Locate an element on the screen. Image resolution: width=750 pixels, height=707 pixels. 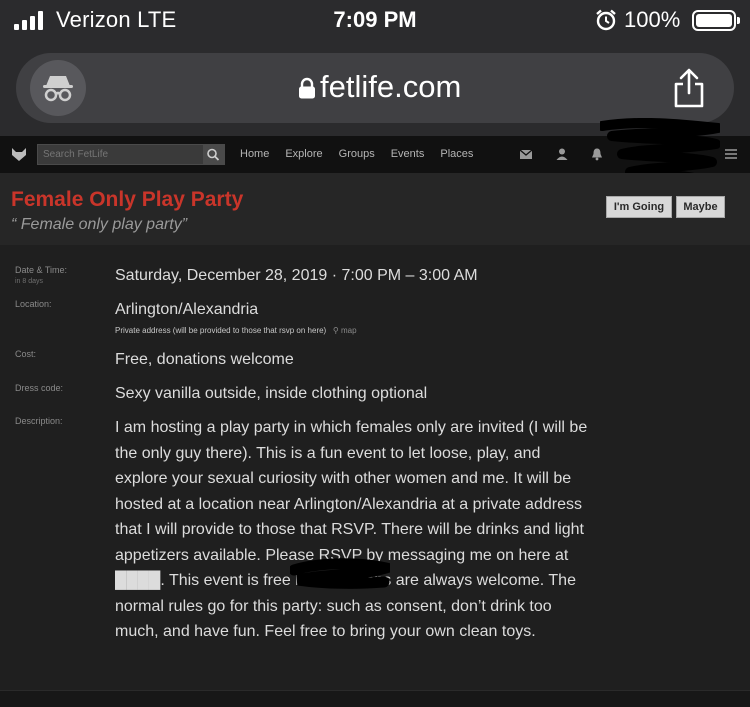
map-link: ⚲ map is located at coordinates (342, 330).